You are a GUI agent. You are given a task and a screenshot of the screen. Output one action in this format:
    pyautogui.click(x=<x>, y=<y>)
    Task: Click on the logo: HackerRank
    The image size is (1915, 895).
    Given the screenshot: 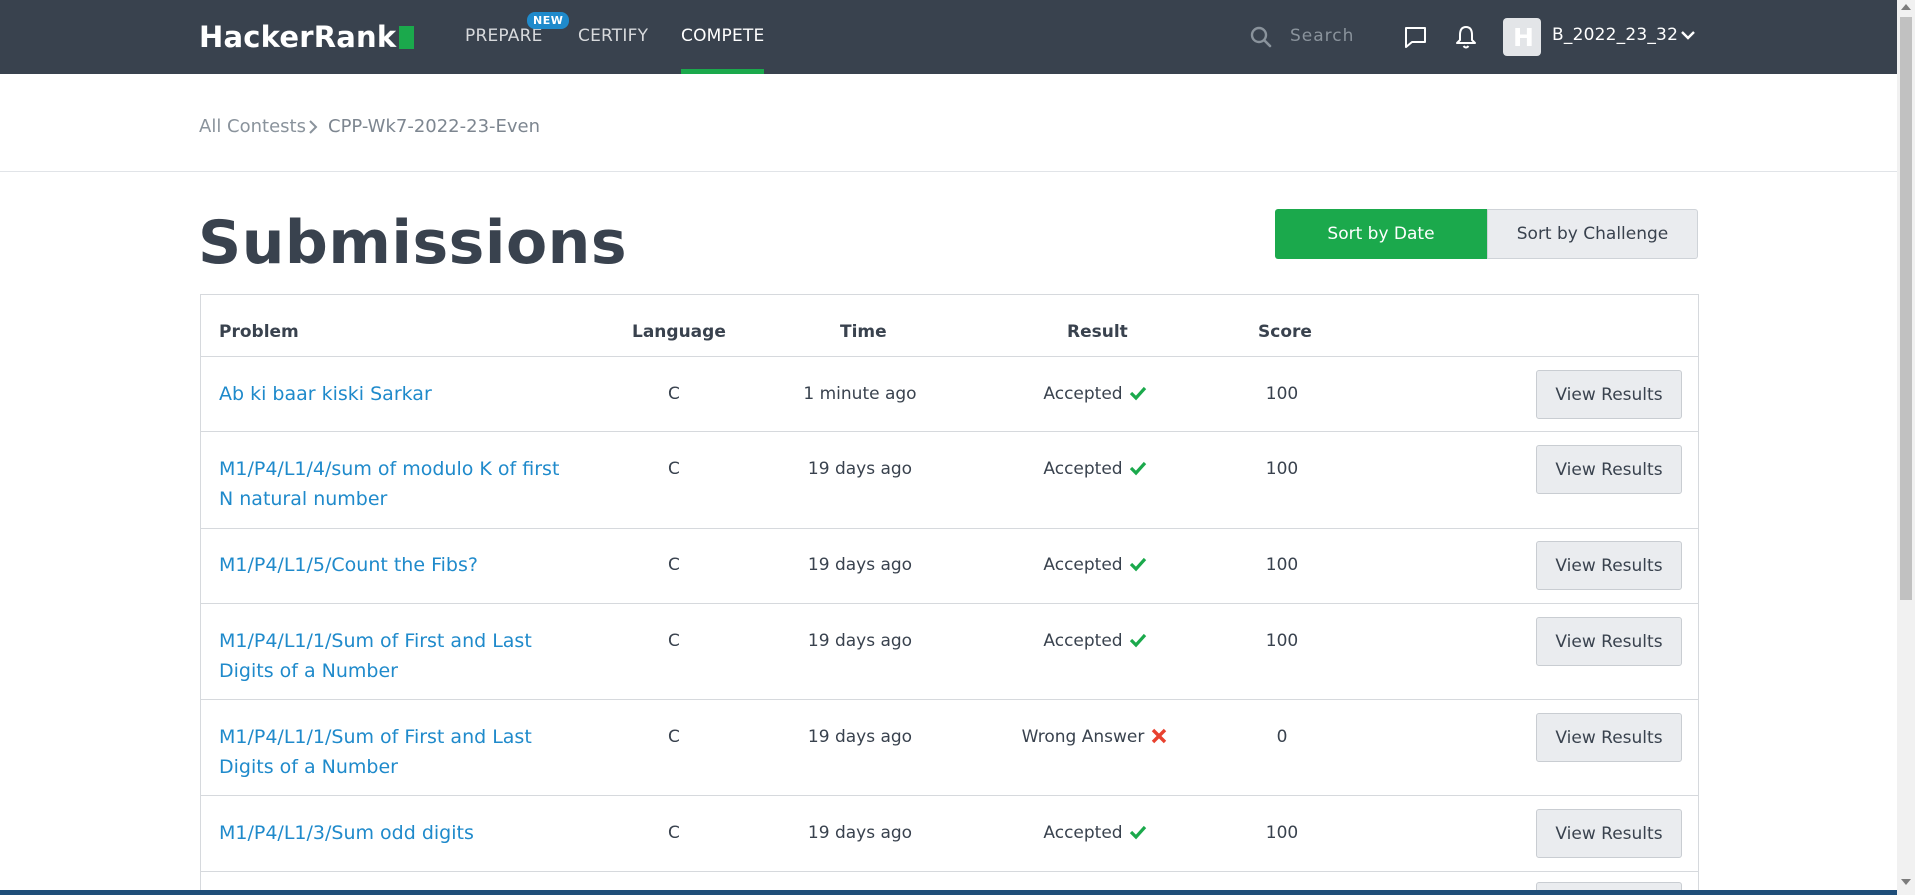 What is the action you would take?
    pyautogui.click(x=307, y=37)
    